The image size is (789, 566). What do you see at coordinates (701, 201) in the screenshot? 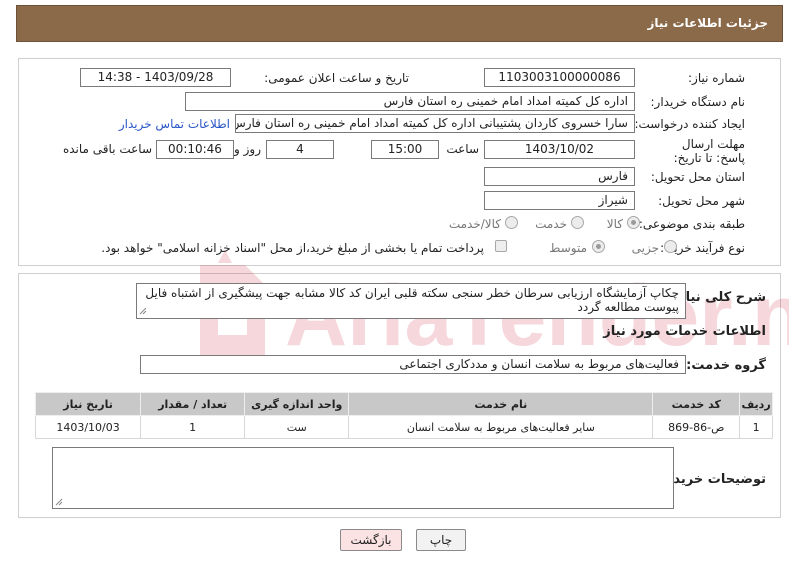
I see `city-label: شهر محل تحویل:` at bounding box center [701, 201].